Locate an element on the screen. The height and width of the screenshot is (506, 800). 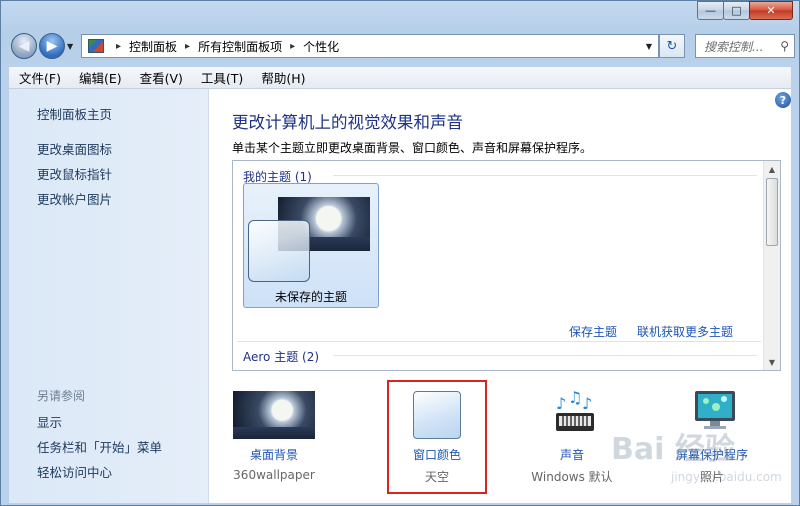
save-theme-link: 保存主题 is located at coordinates (593, 331).